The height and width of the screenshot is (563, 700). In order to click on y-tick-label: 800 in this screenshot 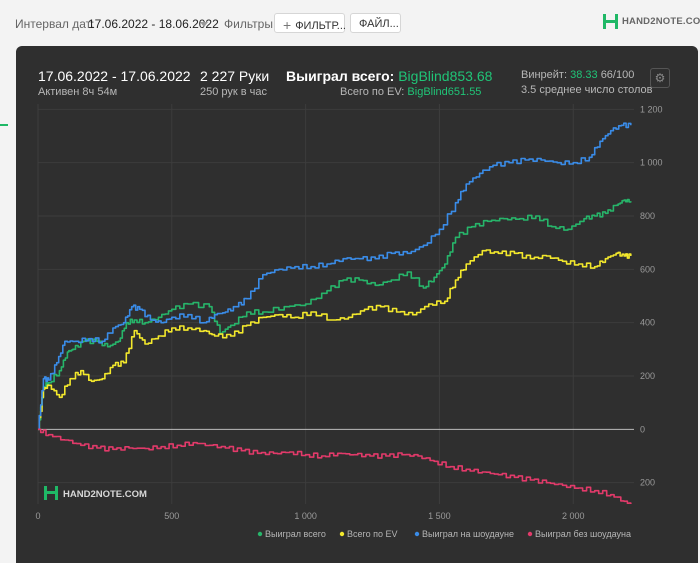, I will do `click(647, 216)`.